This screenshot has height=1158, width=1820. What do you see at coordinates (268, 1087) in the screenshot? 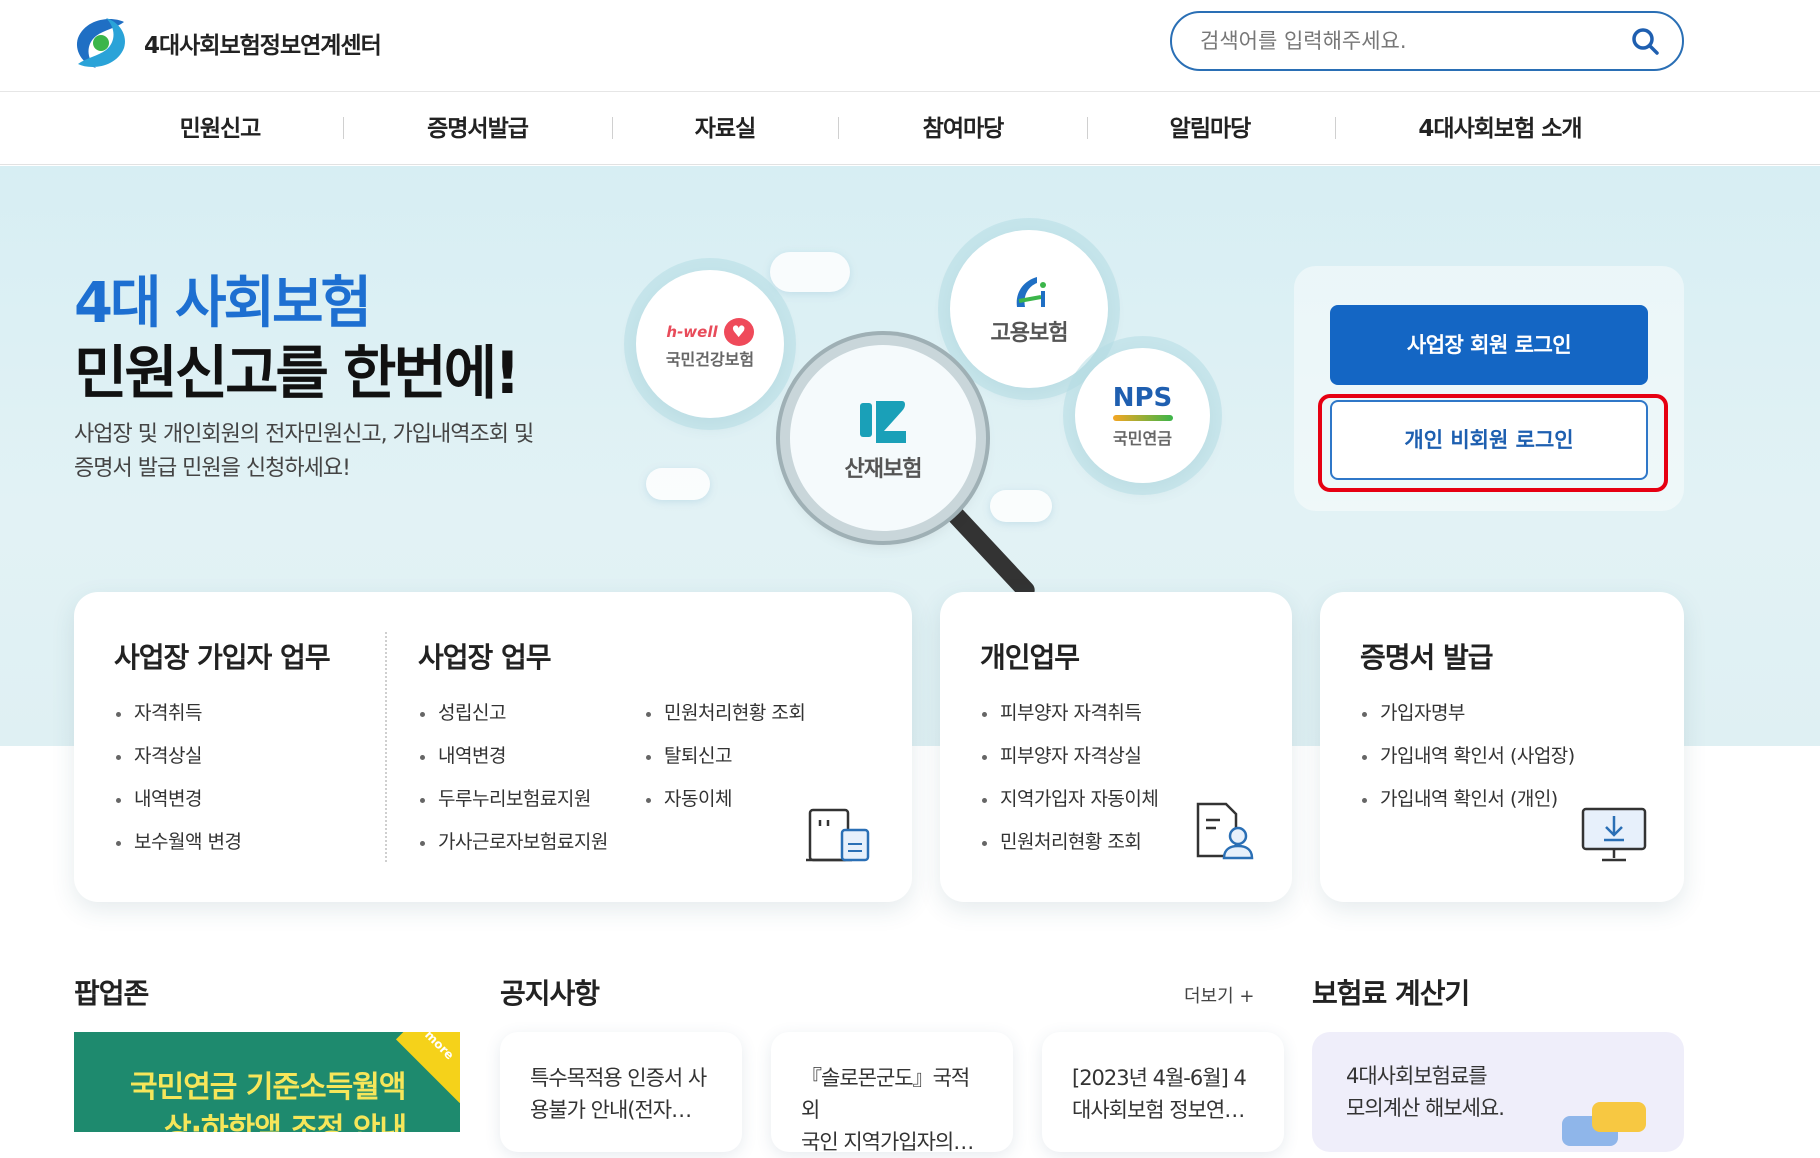
I see `popup-banner-text: 국민연금 기준소득월액` at bounding box center [268, 1087].